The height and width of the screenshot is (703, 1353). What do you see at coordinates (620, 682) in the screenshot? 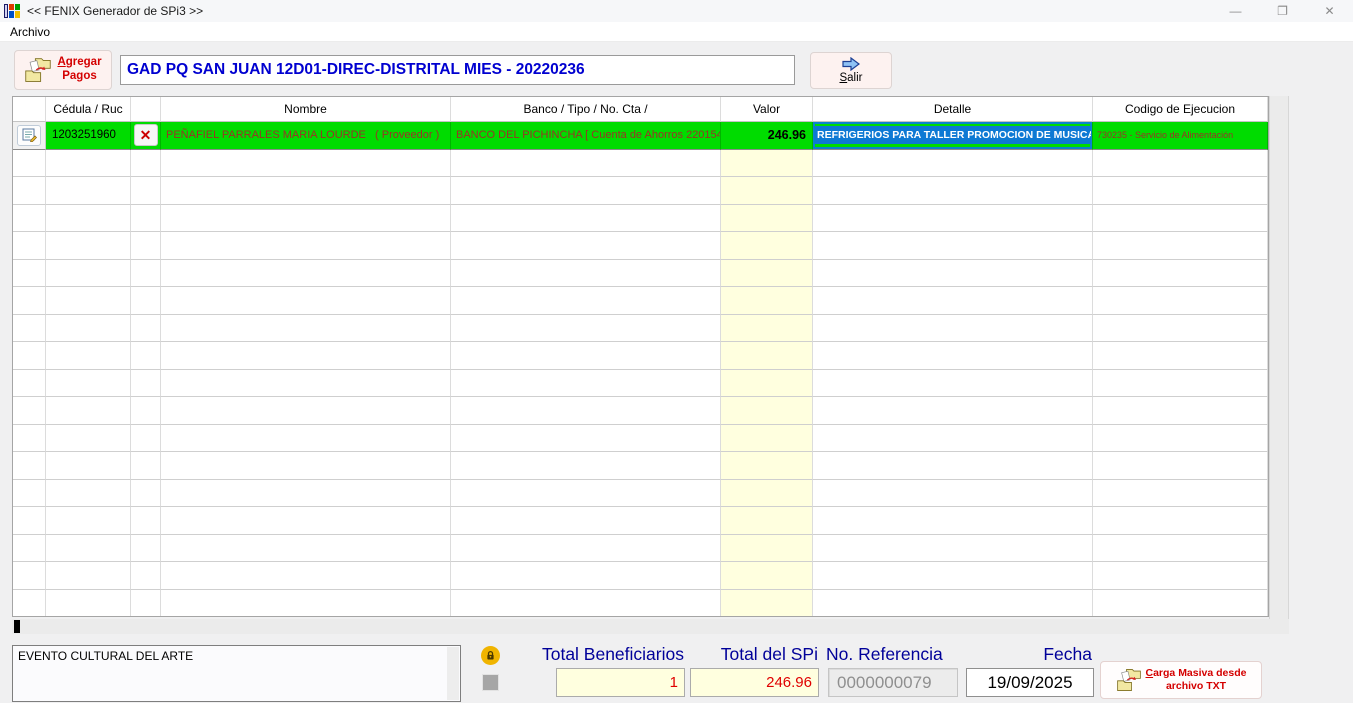
I see `total-beneficiarios-field` at bounding box center [620, 682].